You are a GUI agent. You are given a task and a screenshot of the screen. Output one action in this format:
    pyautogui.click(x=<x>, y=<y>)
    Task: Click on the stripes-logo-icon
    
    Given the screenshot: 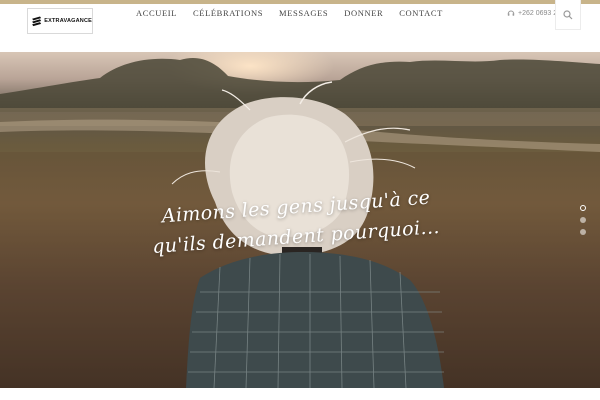 What is the action you would take?
    pyautogui.click(x=37, y=21)
    